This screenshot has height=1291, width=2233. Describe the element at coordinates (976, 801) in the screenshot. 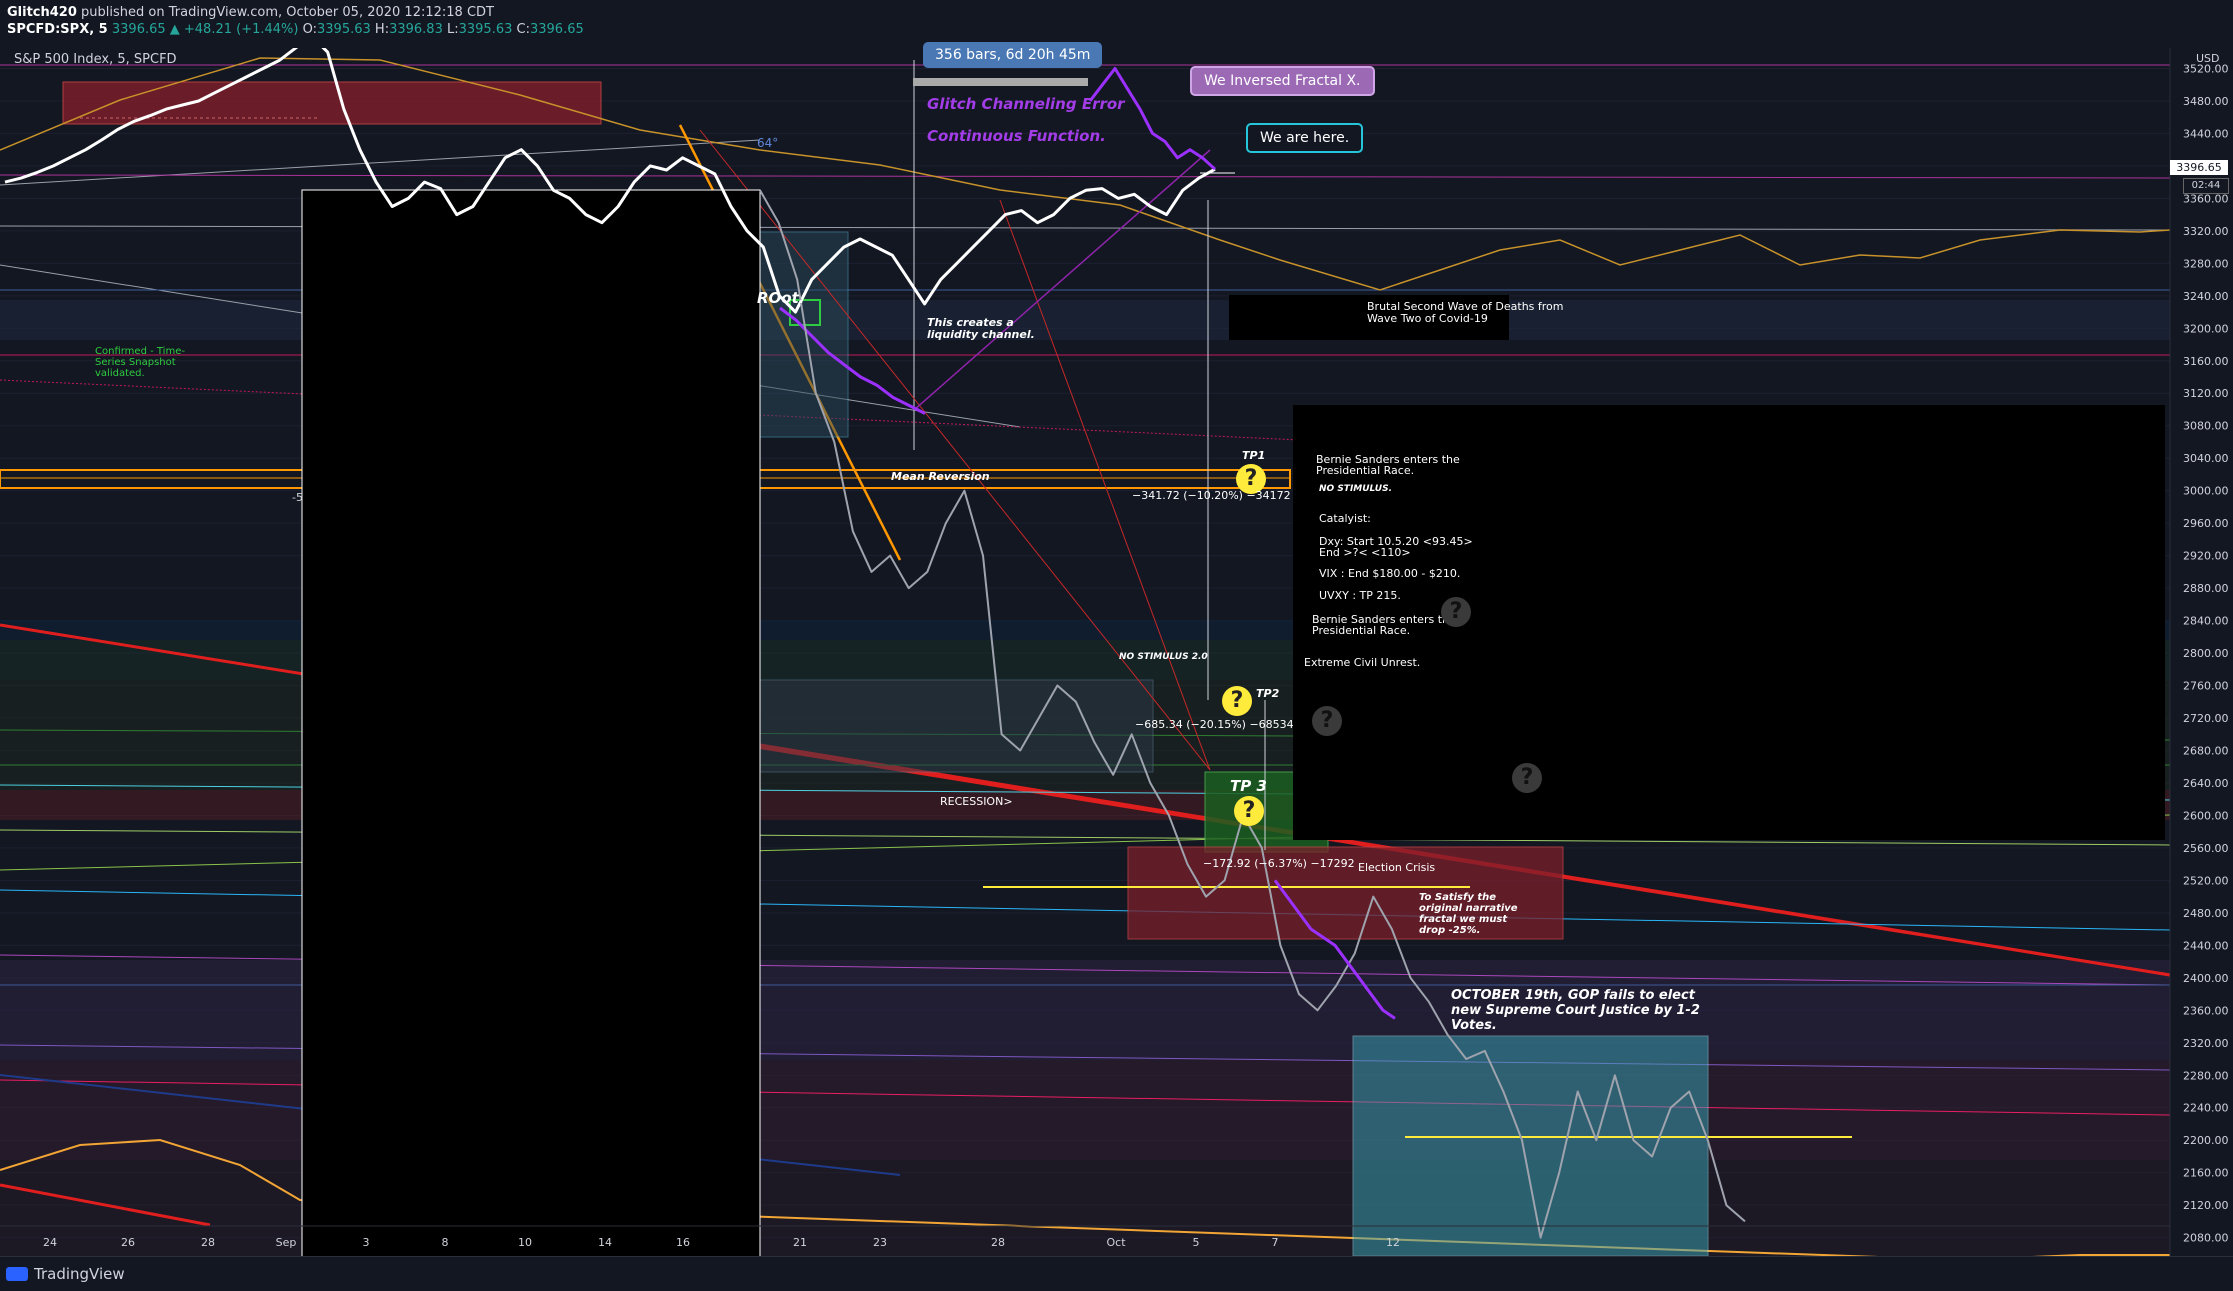

I see `recession-label: RECESSION>` at that location.